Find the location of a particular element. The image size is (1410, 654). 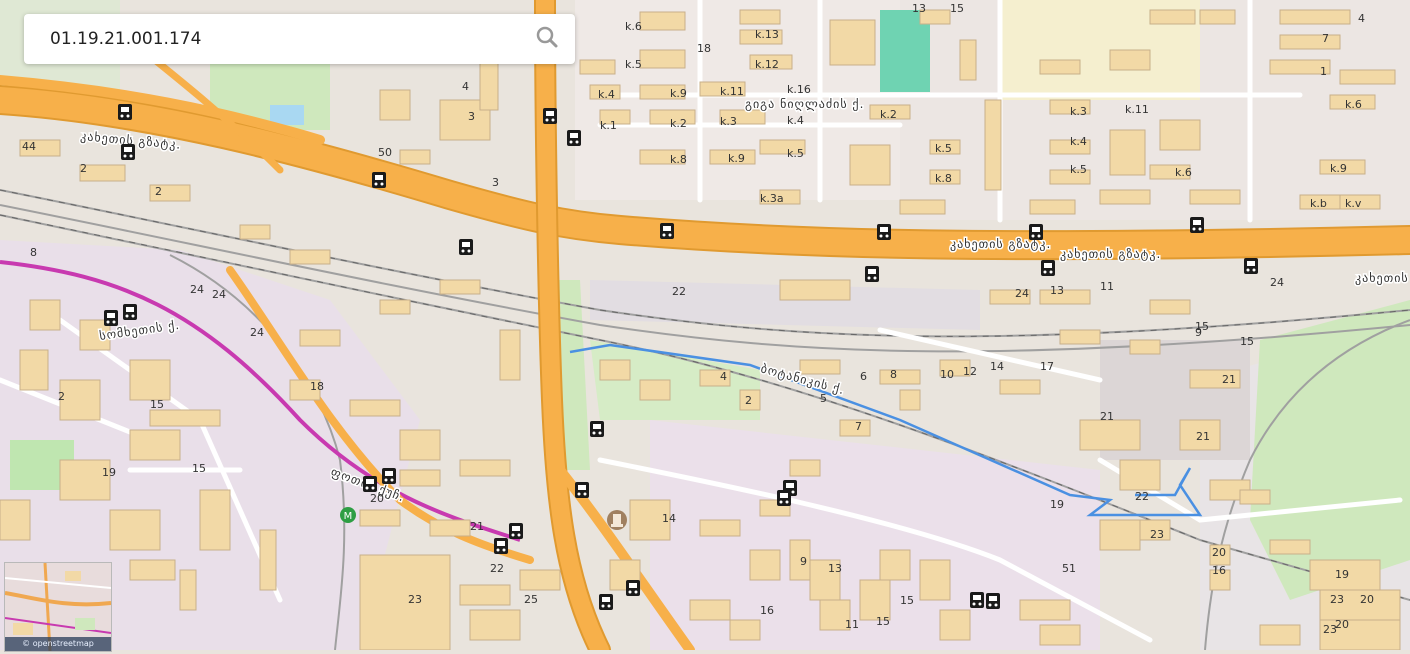

house-number-label: 25 is located at coordinates (531, 599).